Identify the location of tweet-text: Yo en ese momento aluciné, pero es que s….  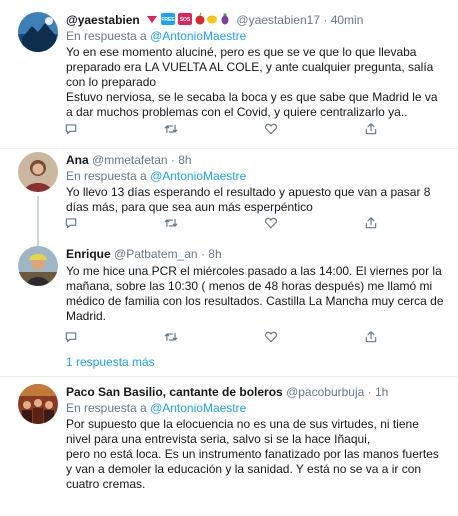
(256, 82).